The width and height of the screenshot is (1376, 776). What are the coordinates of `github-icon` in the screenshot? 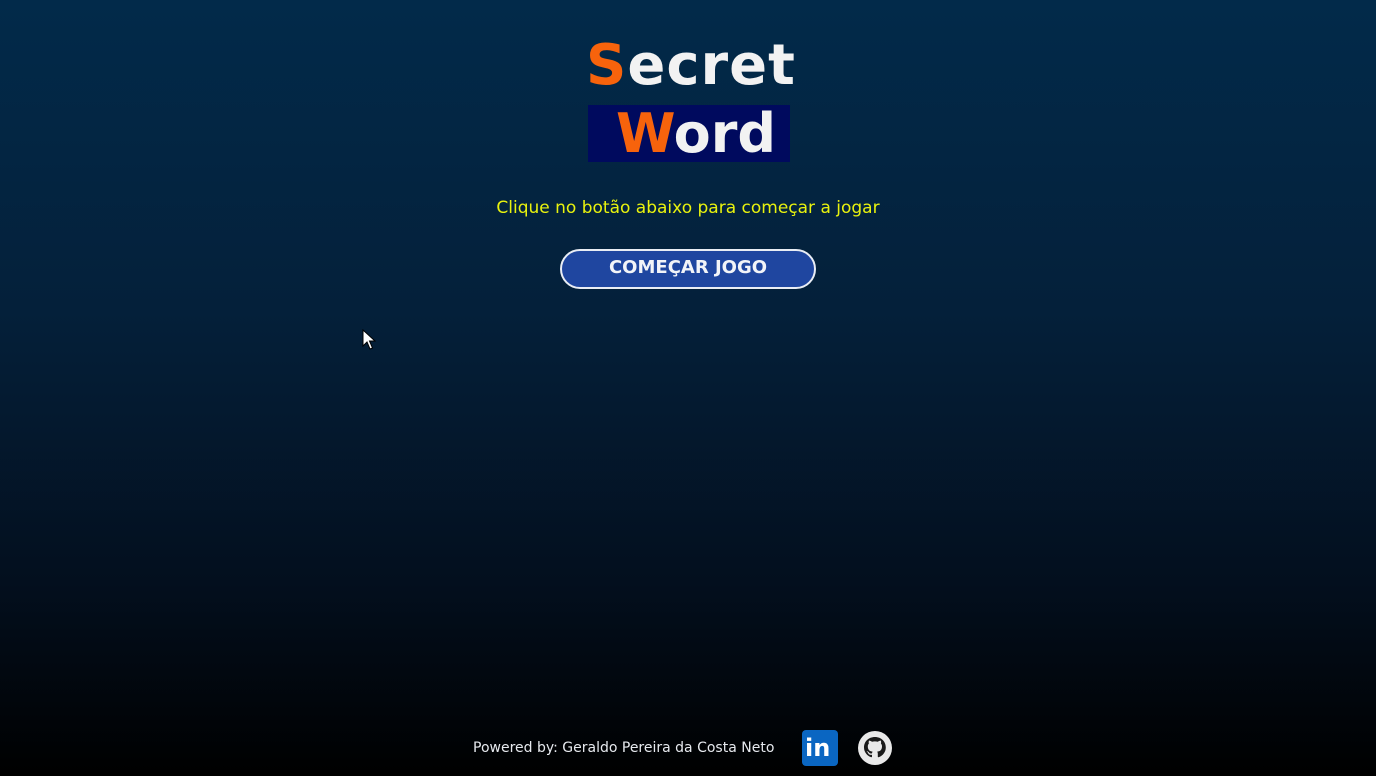 It's located at (875, 748).